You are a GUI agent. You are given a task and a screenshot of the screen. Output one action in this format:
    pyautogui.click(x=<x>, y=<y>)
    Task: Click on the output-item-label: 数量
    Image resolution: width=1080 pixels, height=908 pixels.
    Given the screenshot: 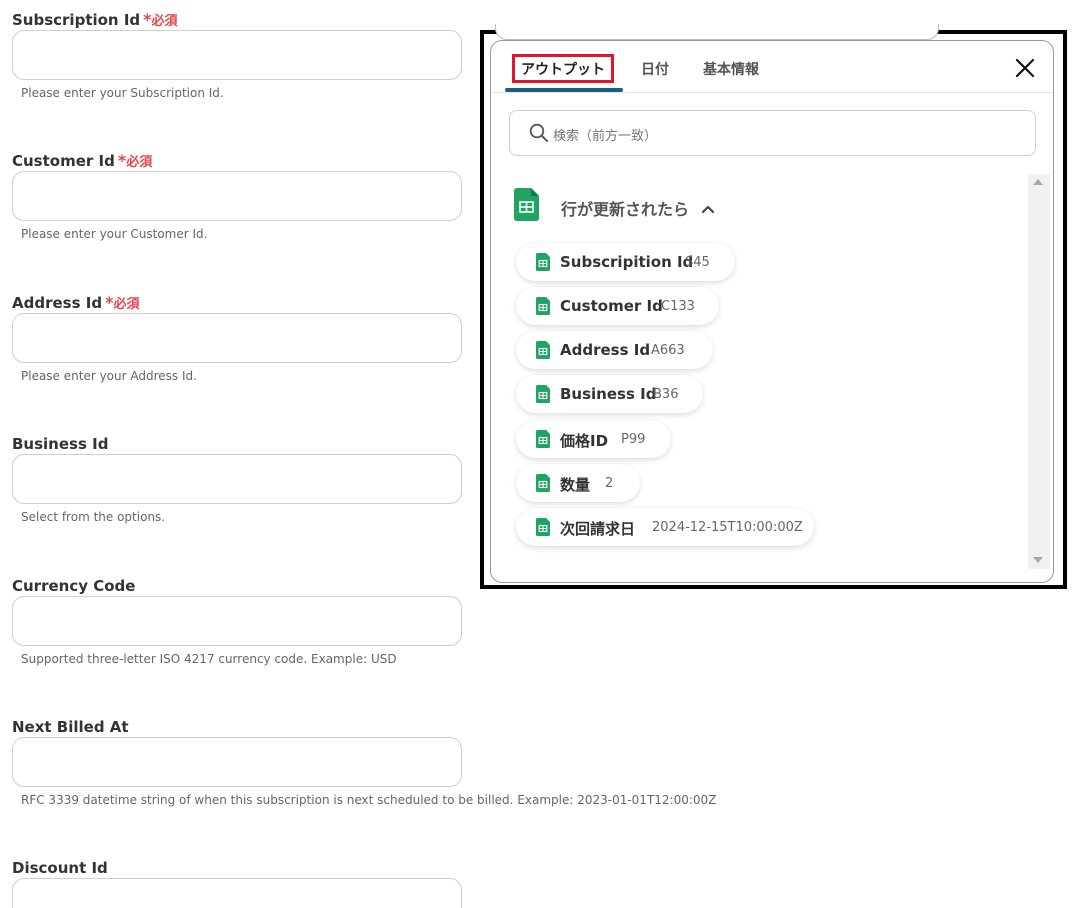 What is the action you would take?
    pyautogui.click(x=575, y=485)
    